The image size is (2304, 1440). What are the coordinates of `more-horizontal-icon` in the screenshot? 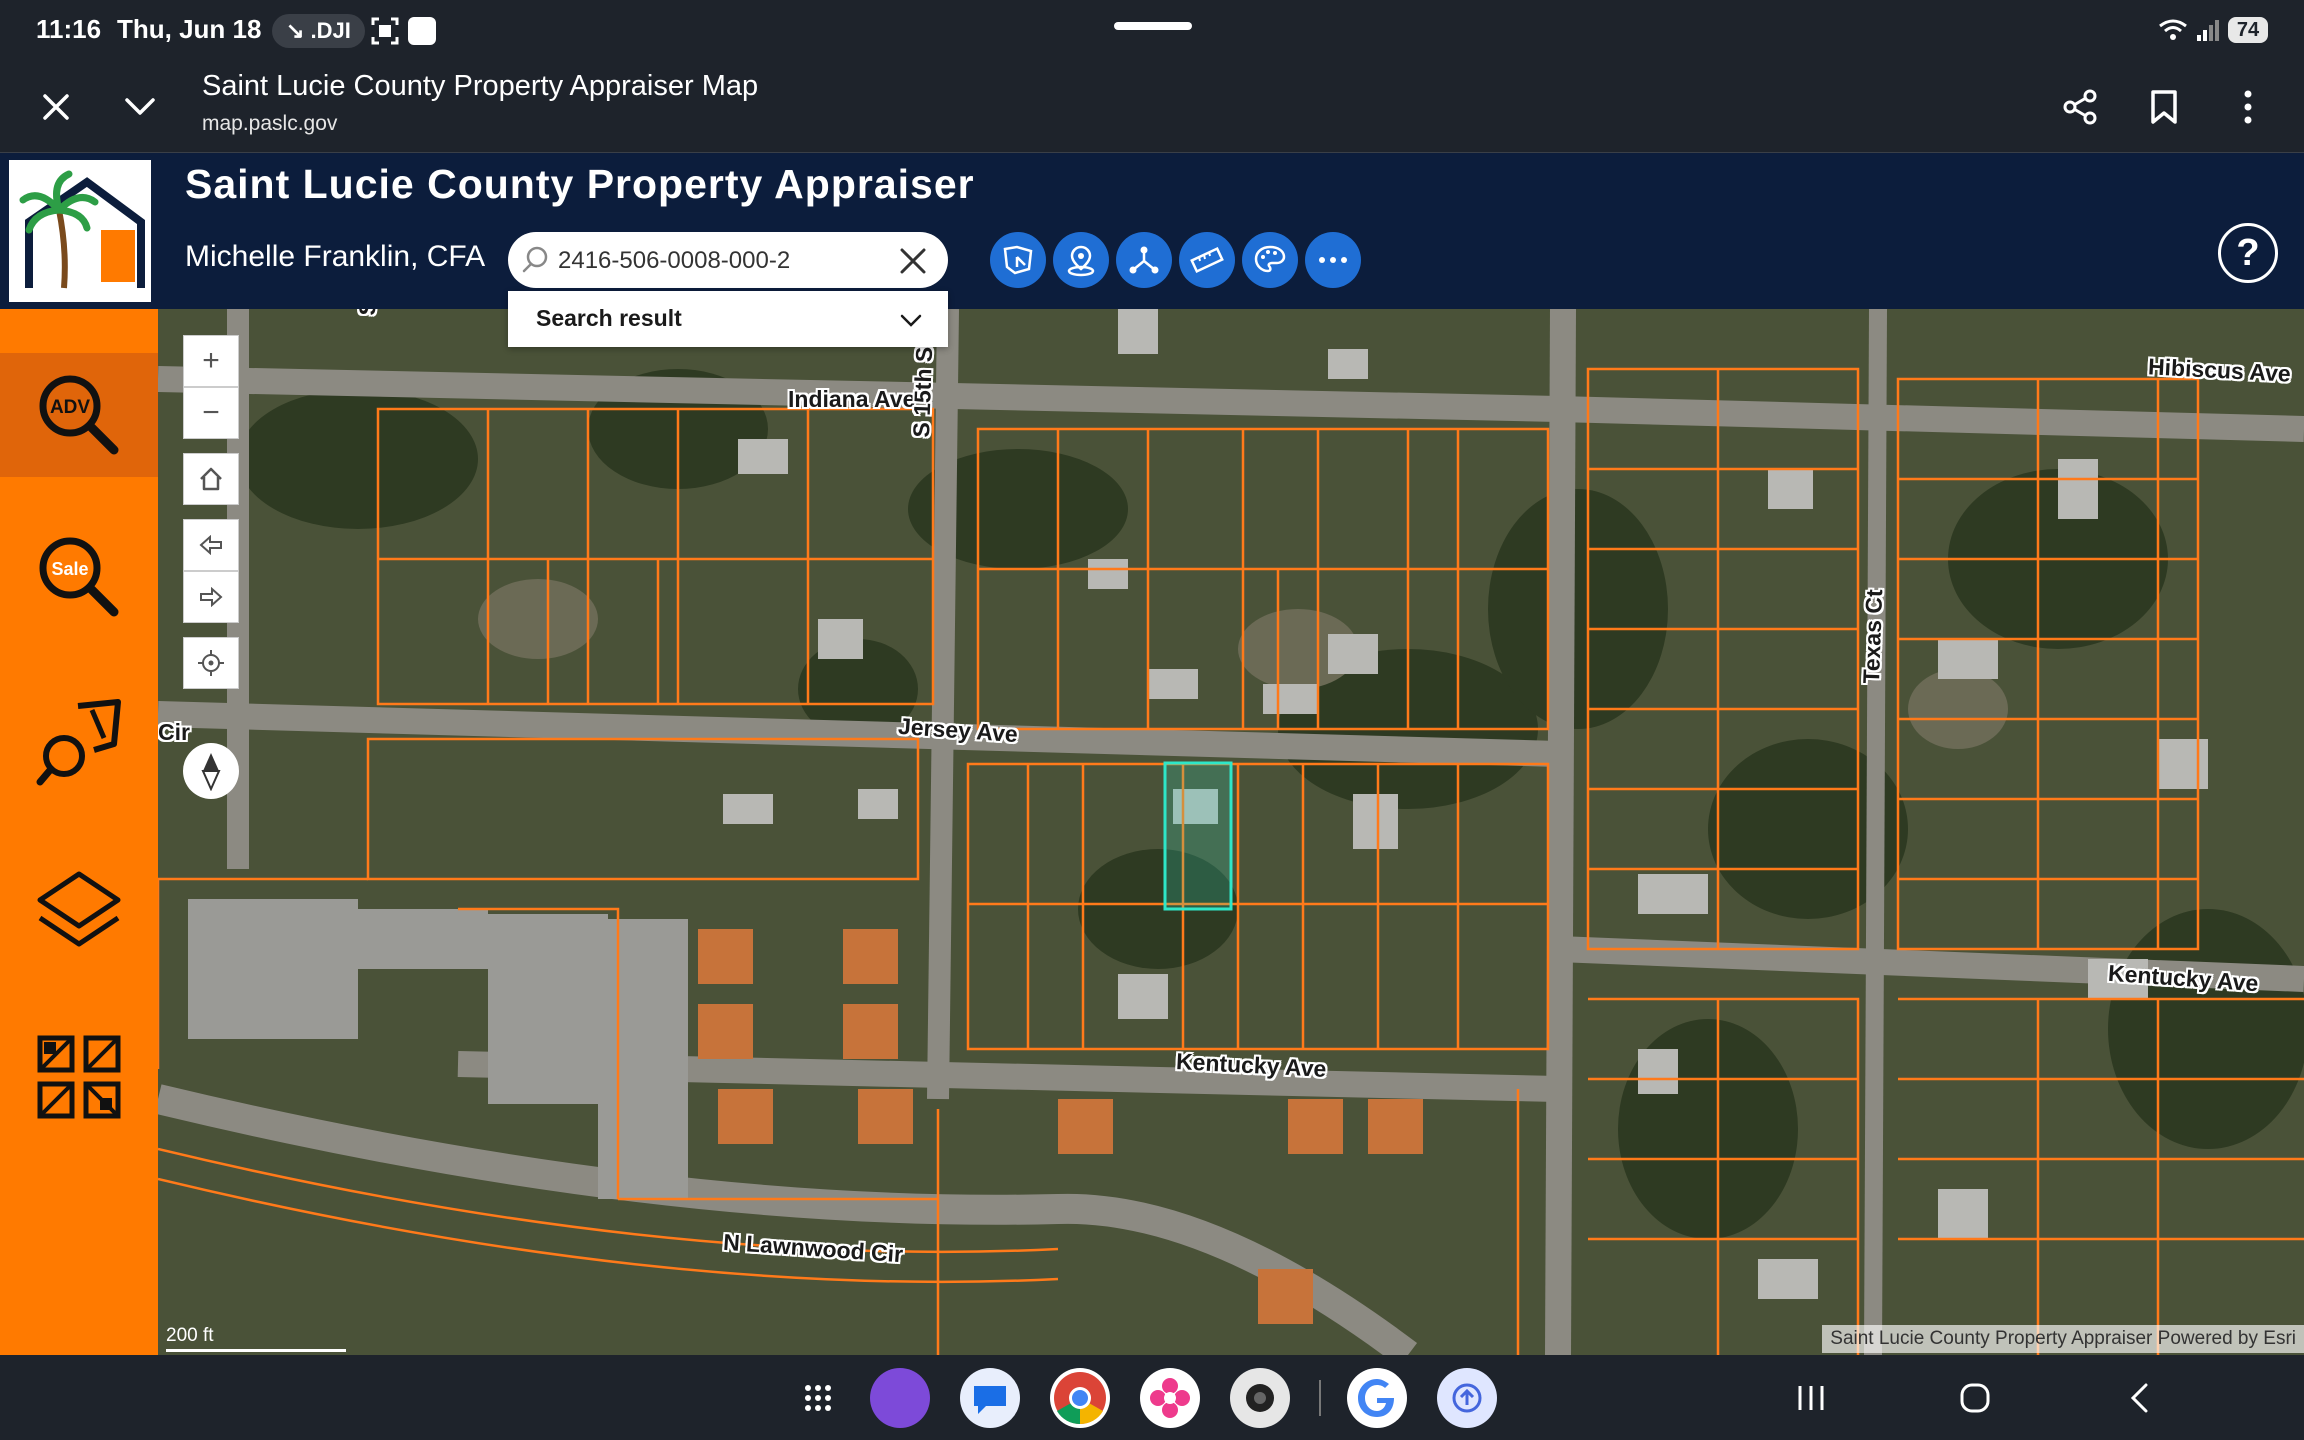 It's located at (1333, 260).